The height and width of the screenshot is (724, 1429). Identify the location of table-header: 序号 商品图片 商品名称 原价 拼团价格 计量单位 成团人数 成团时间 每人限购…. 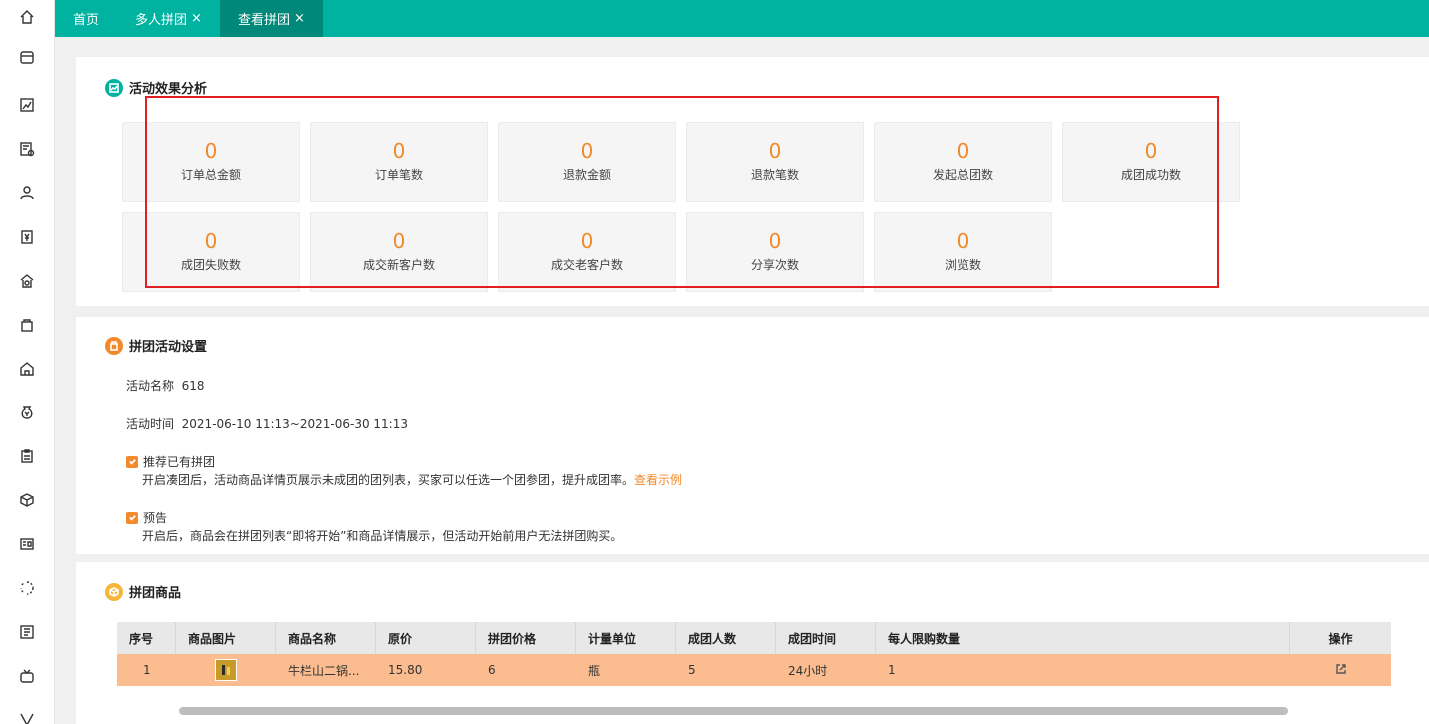
(754, 638).